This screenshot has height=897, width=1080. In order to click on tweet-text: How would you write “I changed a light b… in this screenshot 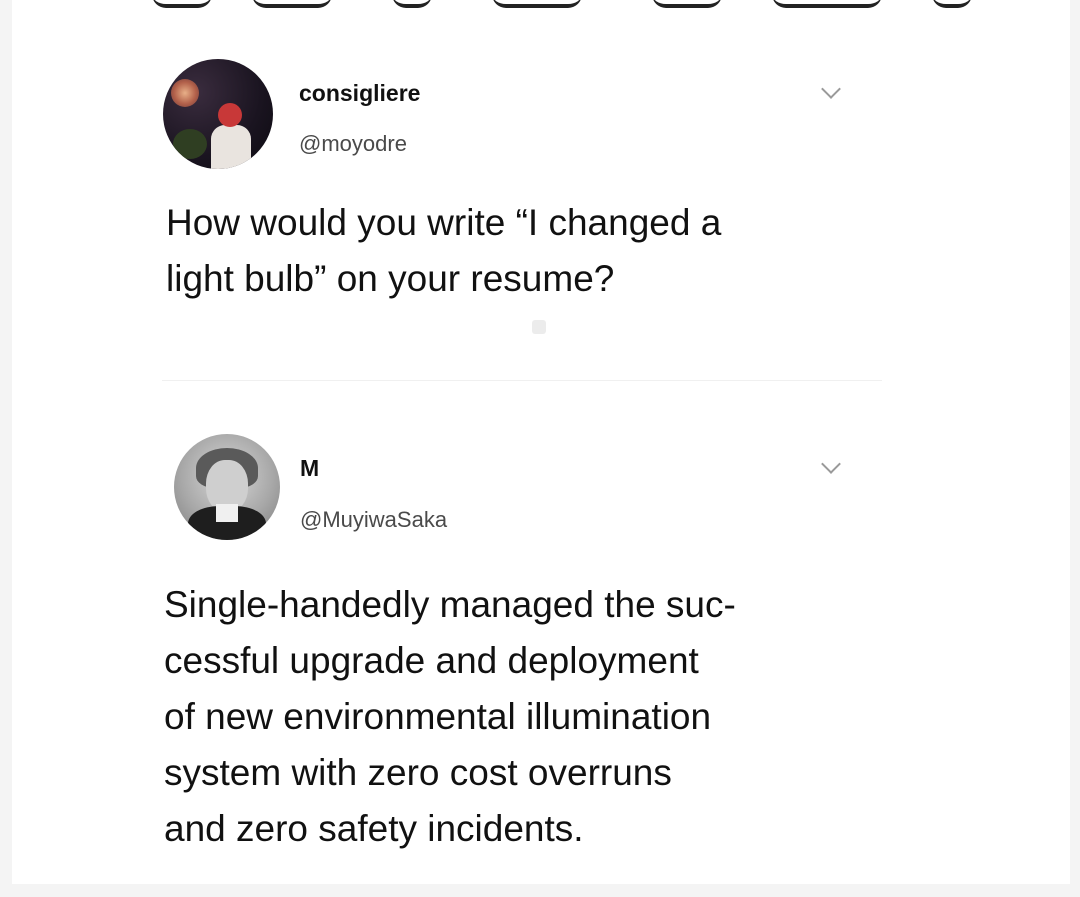, I will do `click(444, 250)`.